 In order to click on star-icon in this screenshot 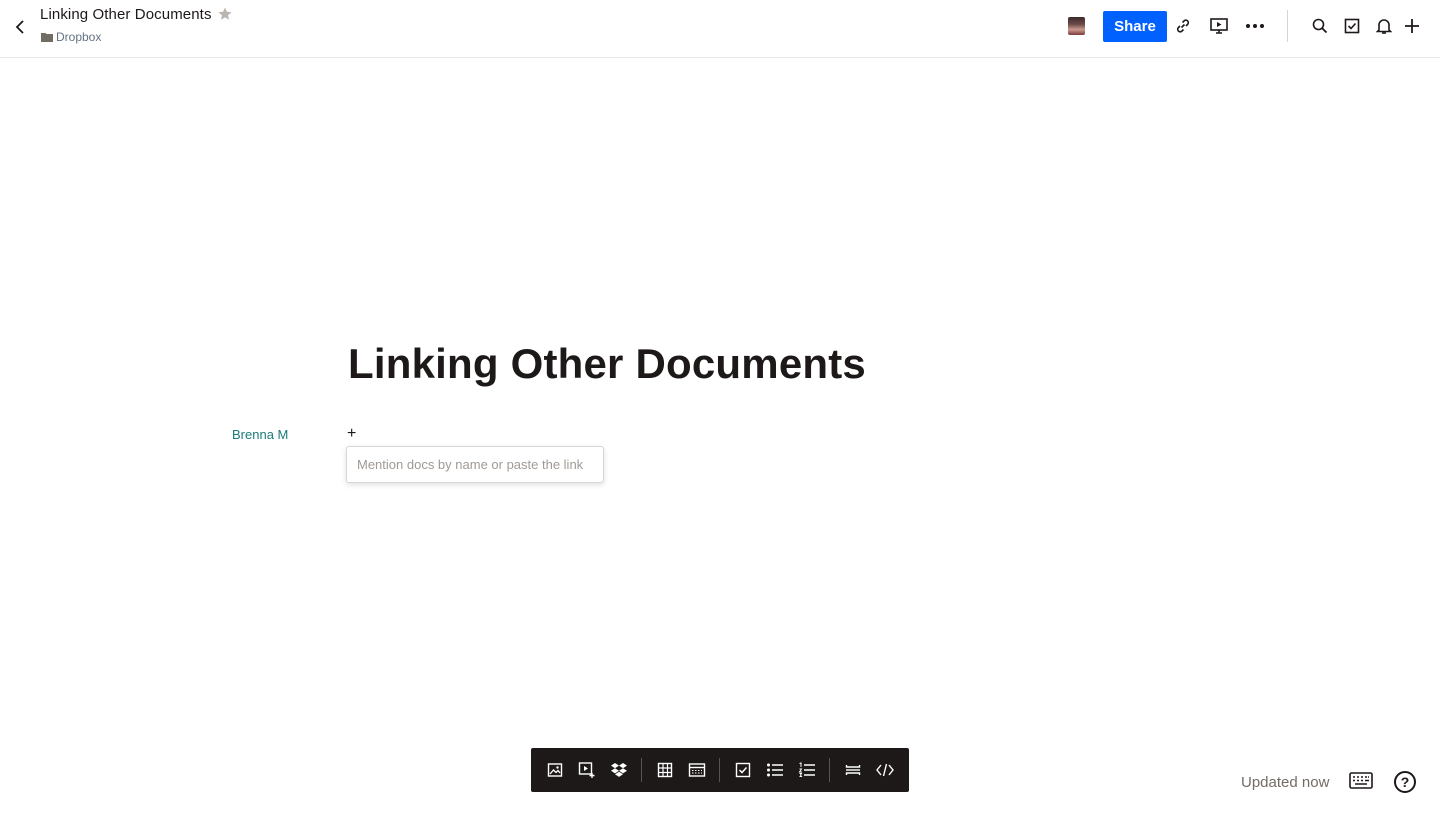, I will do `click(225, 13)`.